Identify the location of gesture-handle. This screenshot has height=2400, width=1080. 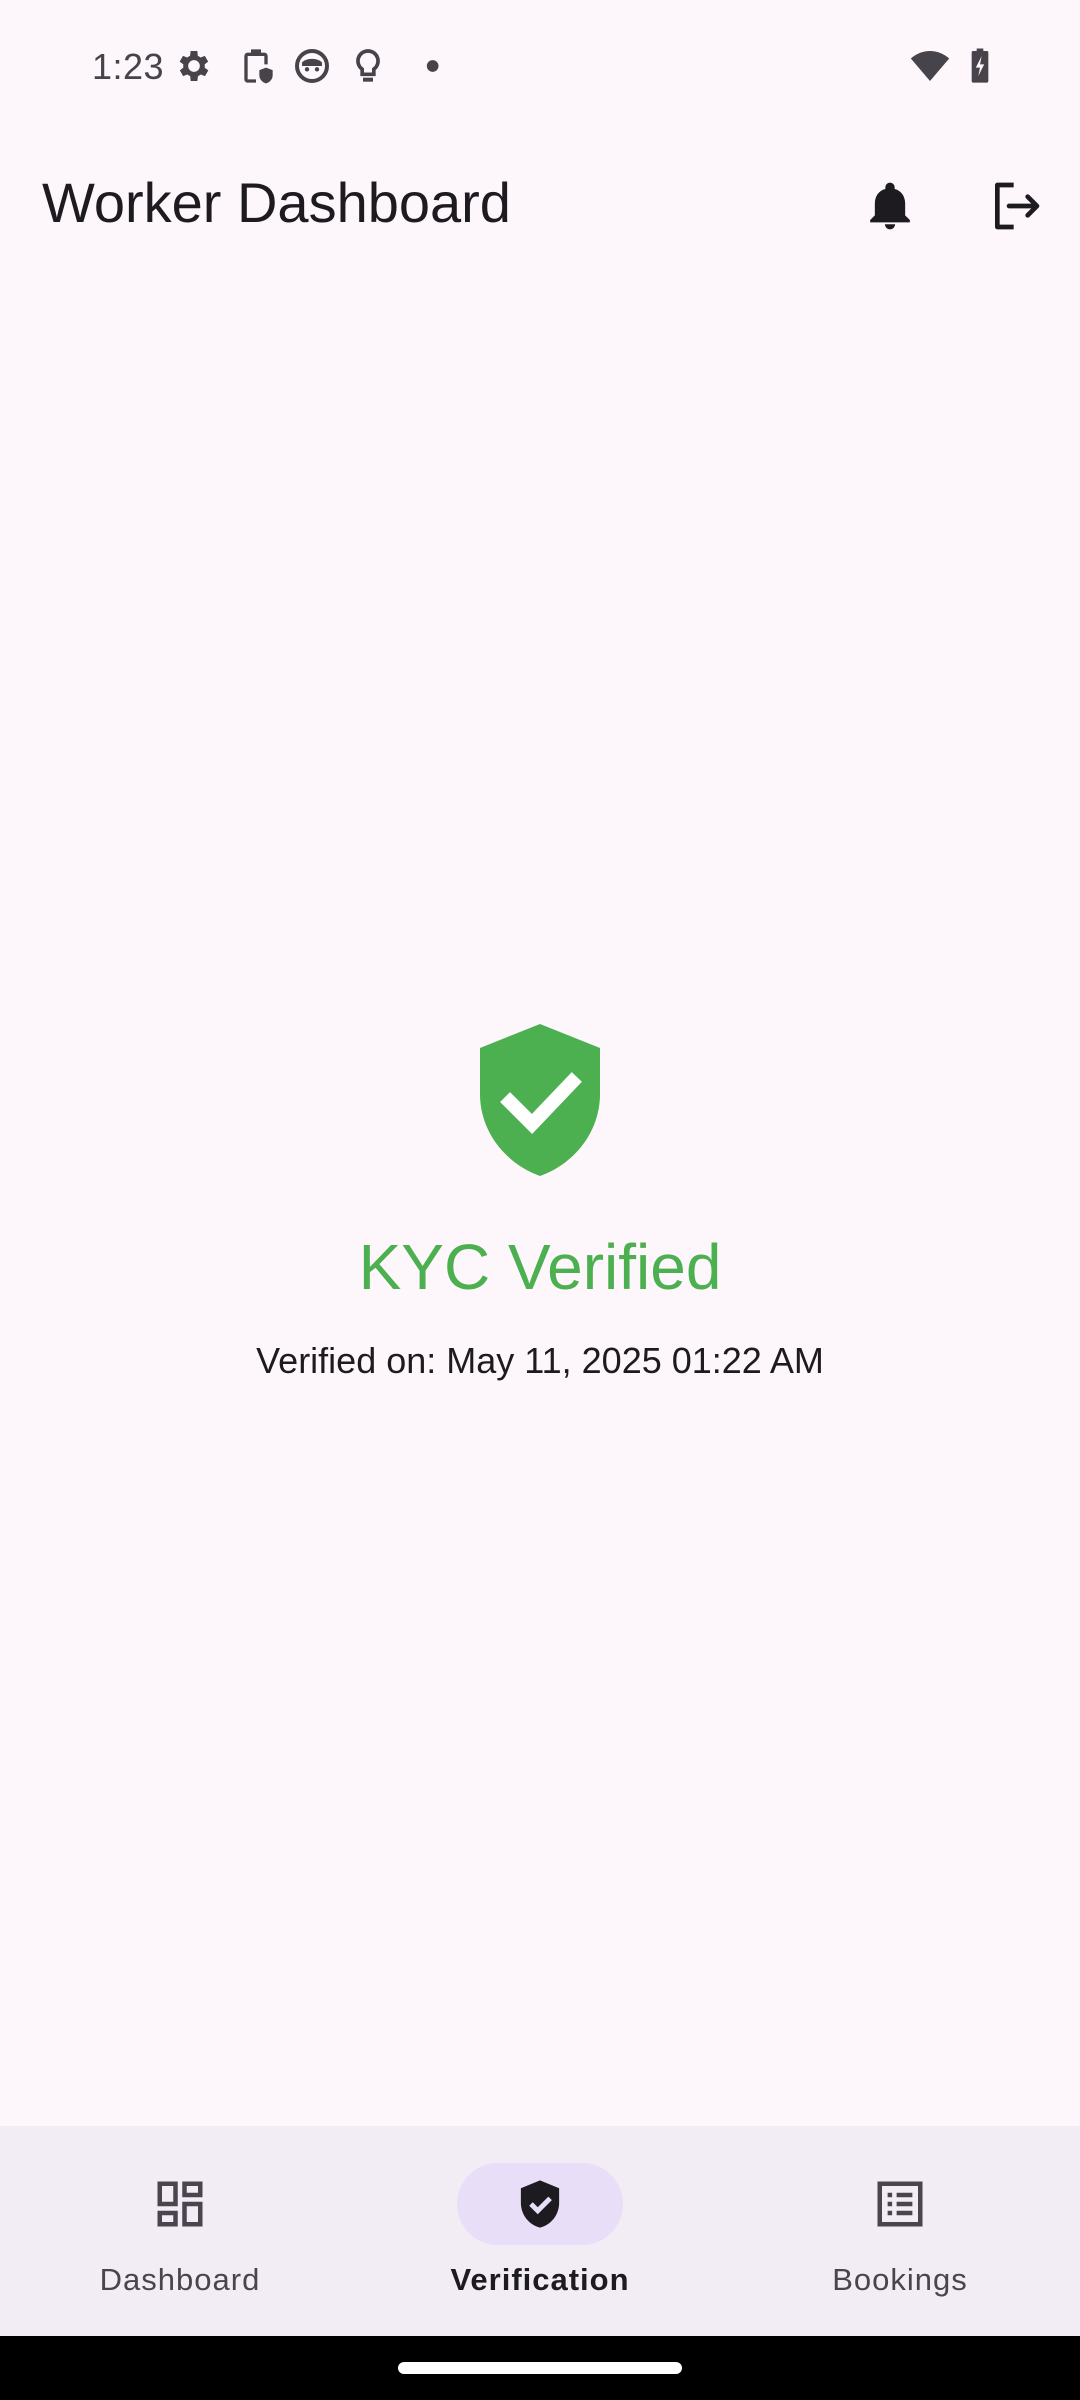
(540, 2368).